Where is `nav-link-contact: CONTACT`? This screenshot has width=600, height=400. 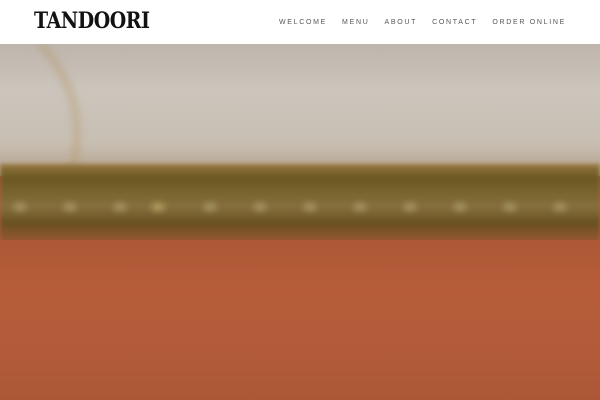
nav-link-contact: CONTACT is located at coordinates (454, 22).